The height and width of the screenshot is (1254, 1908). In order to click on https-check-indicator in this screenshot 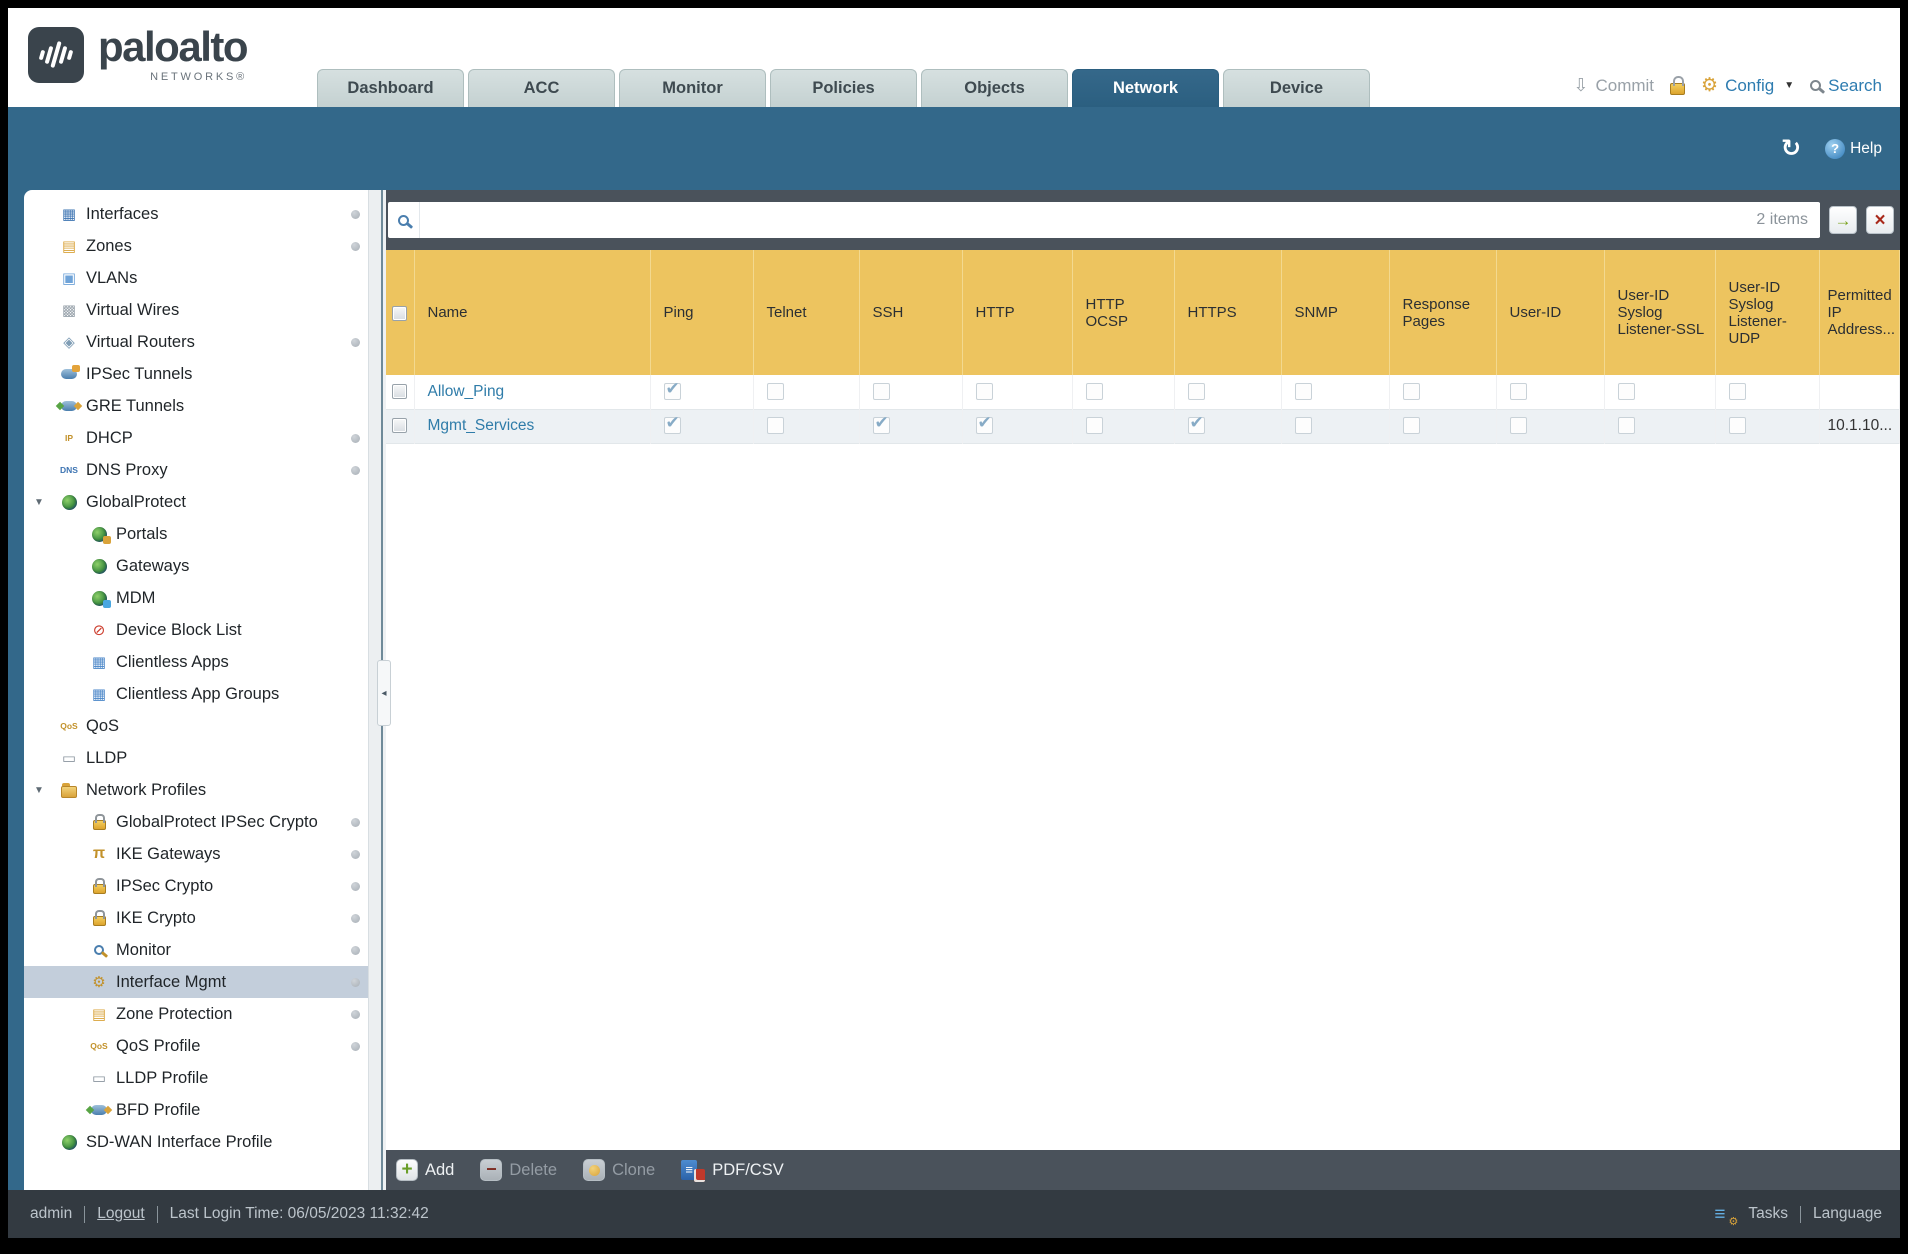, I will do `click(1196, 424)`.